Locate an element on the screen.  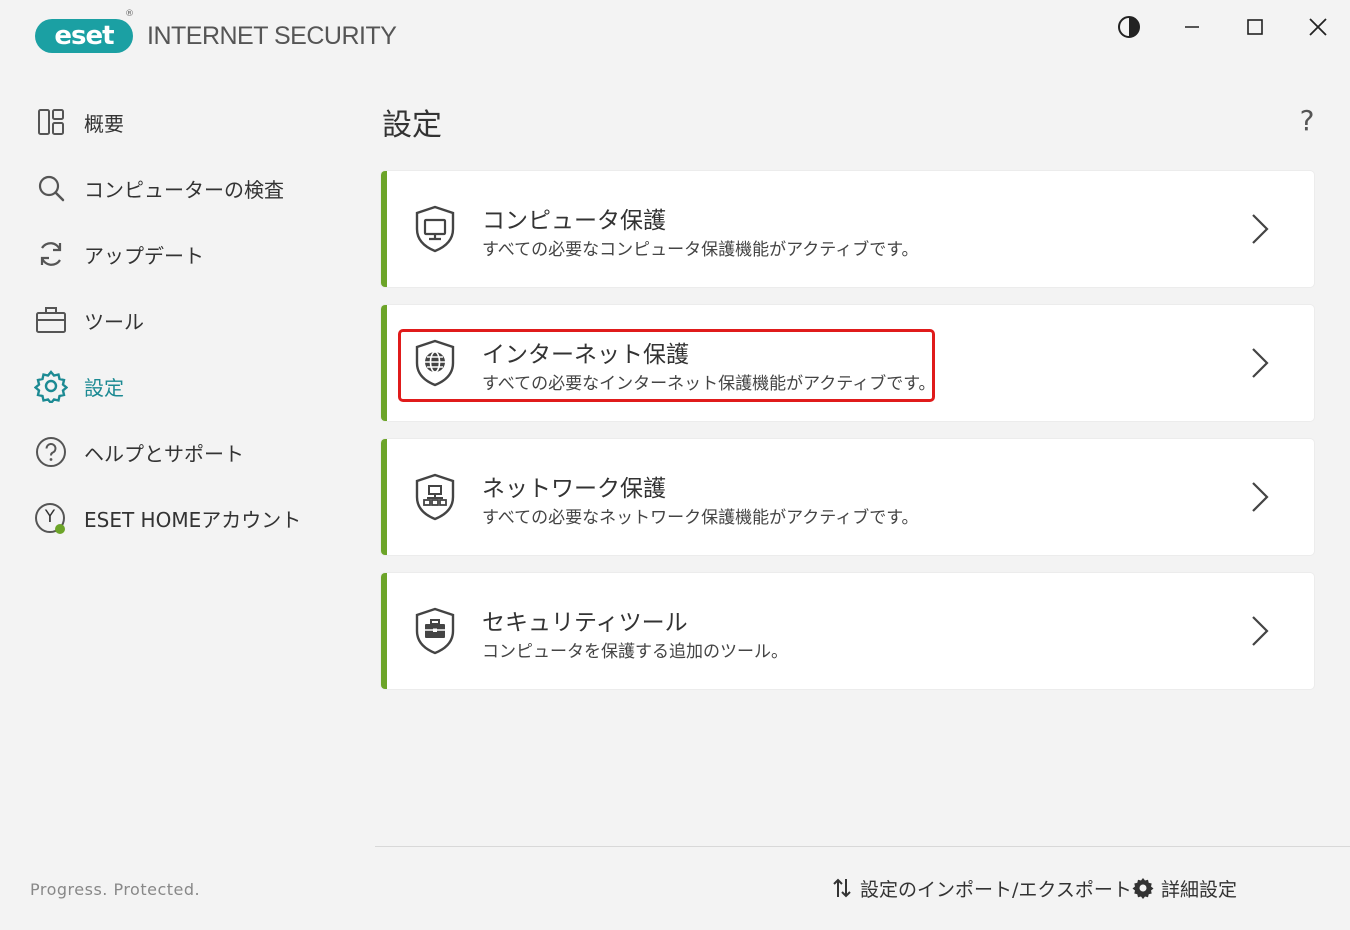
maximize-icon is located at coordinates (1255, 27).